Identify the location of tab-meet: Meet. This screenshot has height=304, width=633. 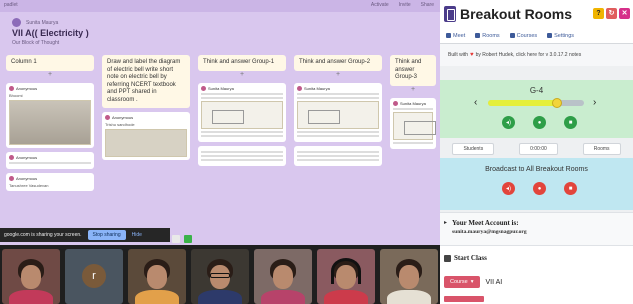
(455, 36).